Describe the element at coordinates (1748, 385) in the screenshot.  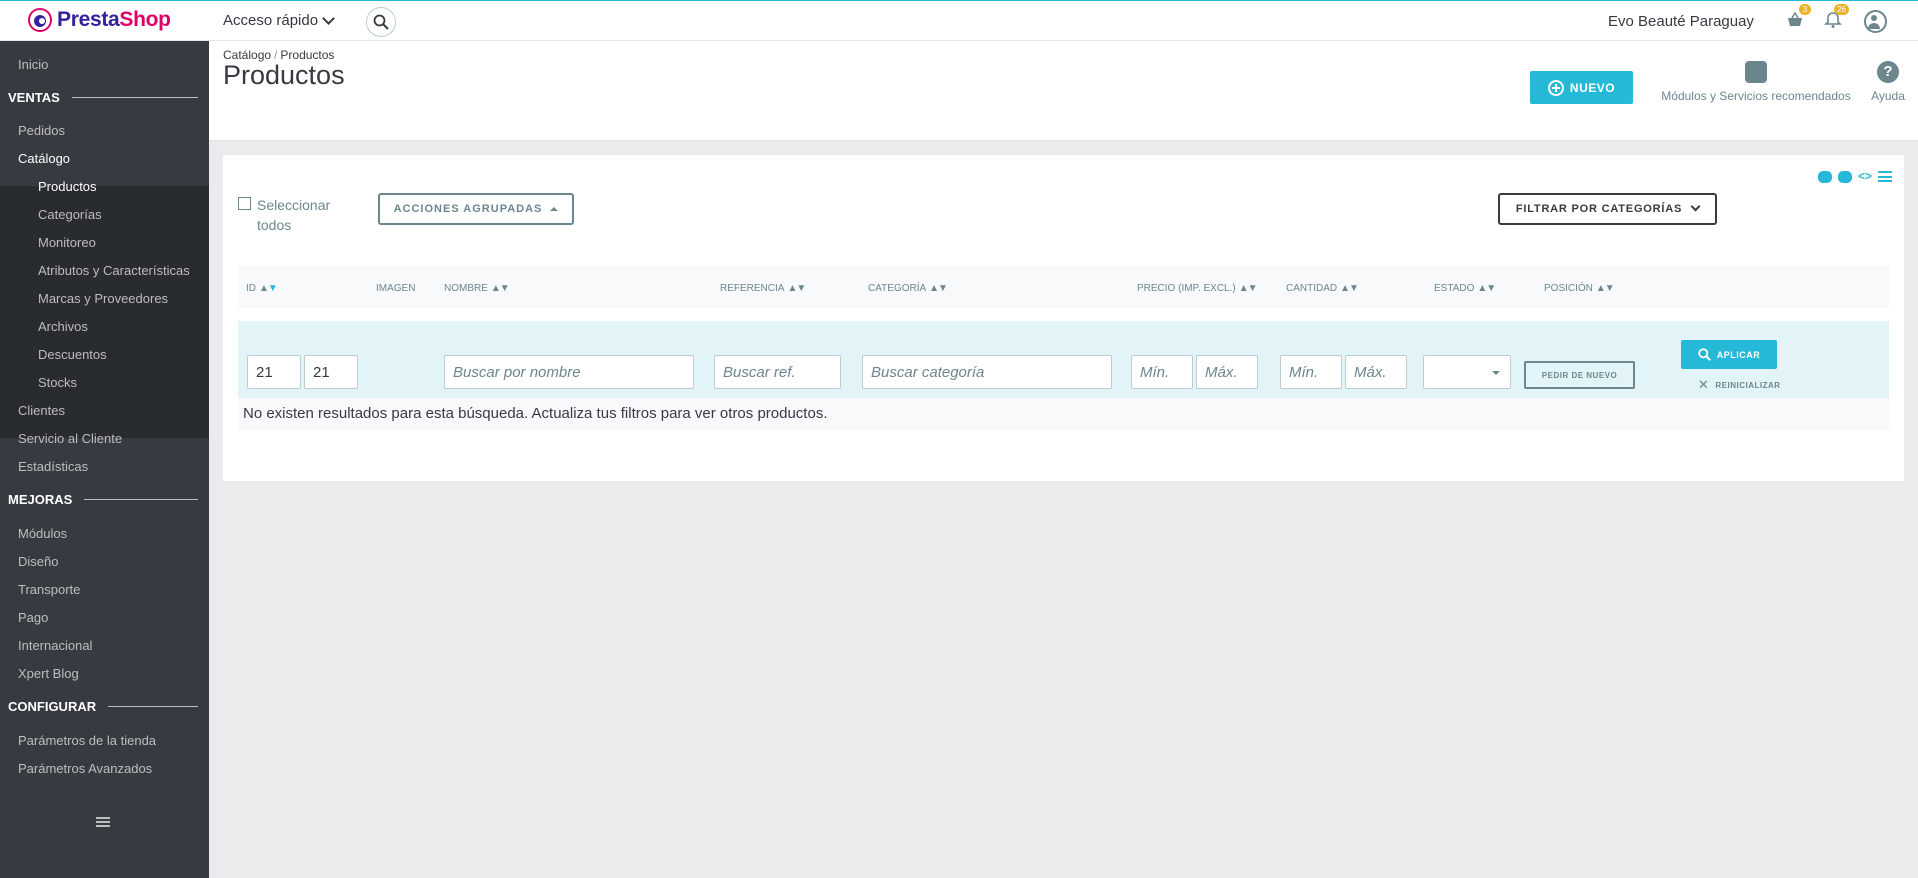
I see `reset-label: REINICIALIZAR` at that location.